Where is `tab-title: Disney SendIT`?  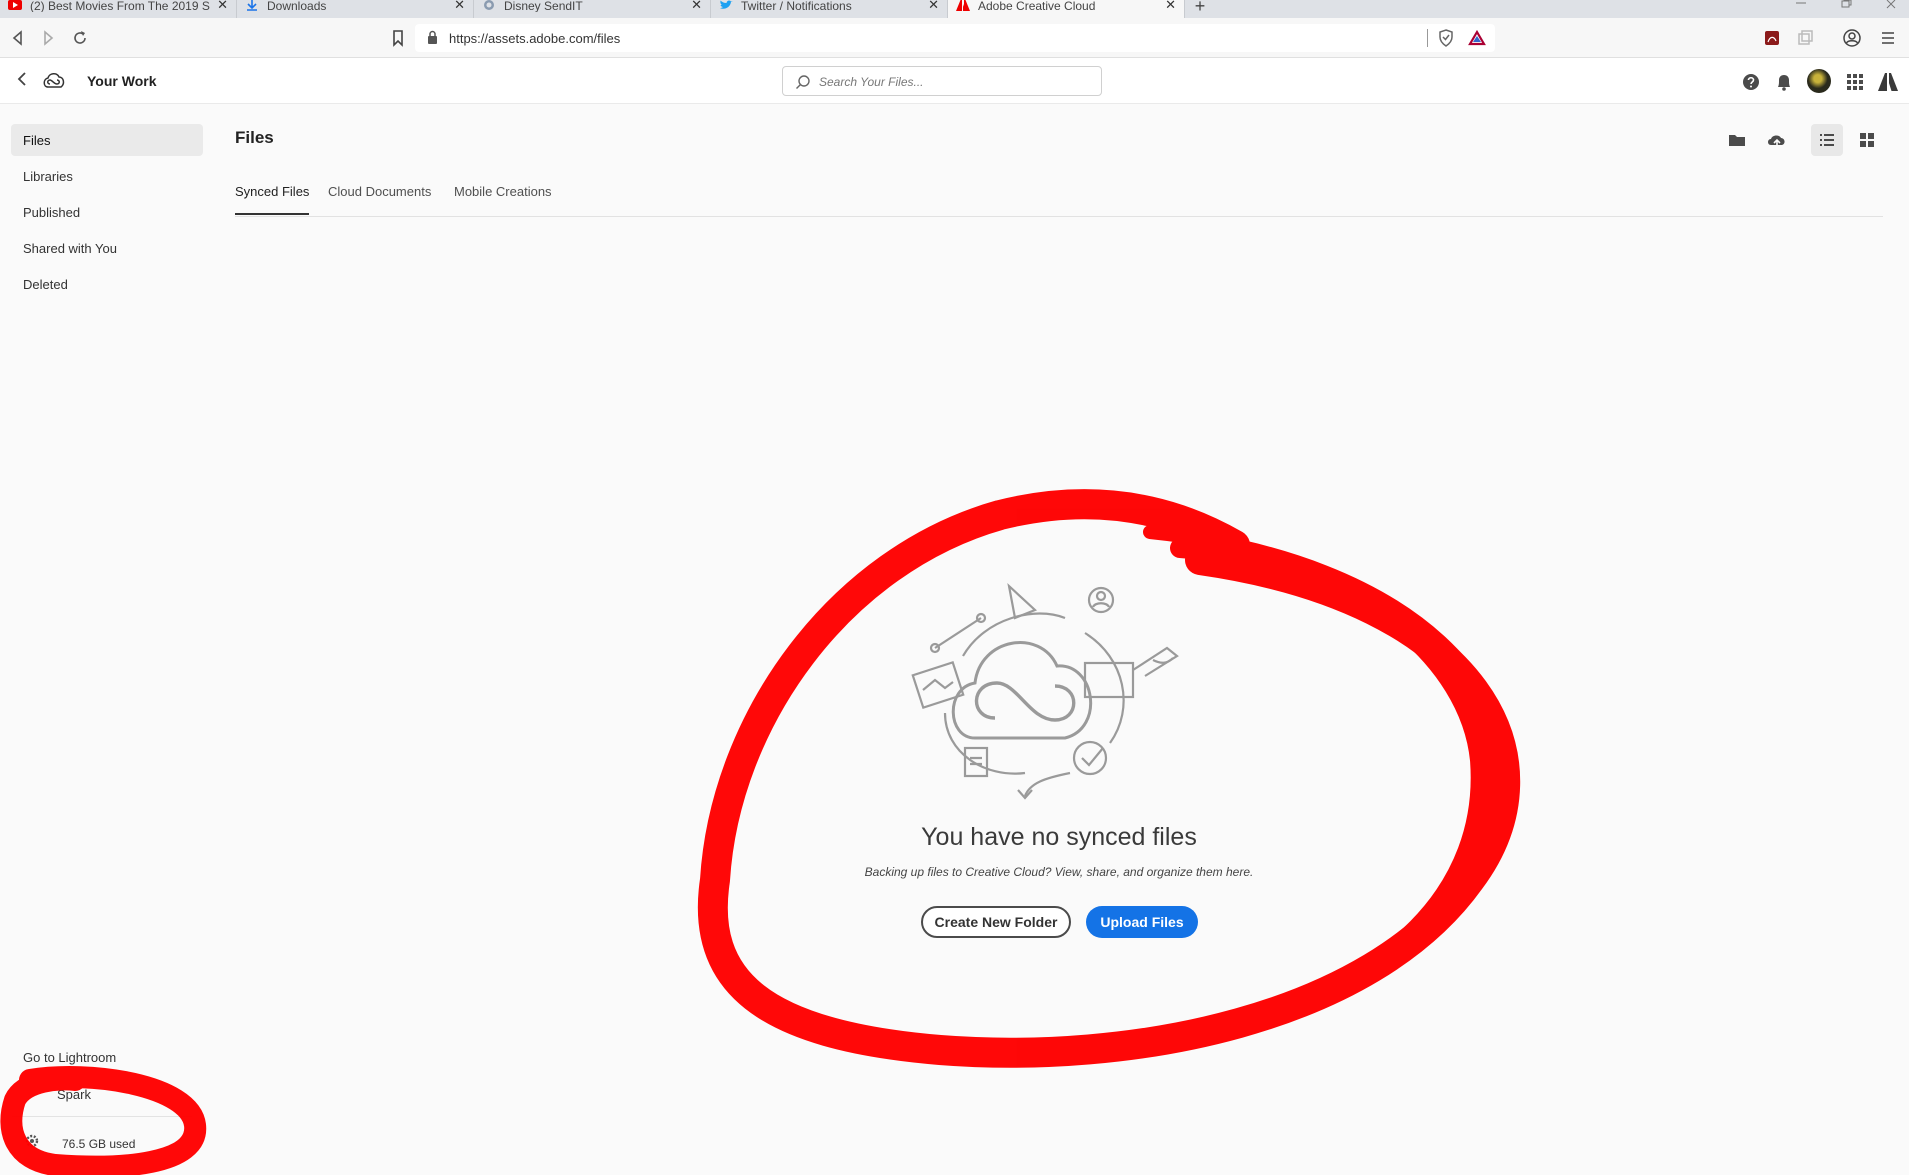
tab-title: Disney SendIT is located at coordinates (543, 6).